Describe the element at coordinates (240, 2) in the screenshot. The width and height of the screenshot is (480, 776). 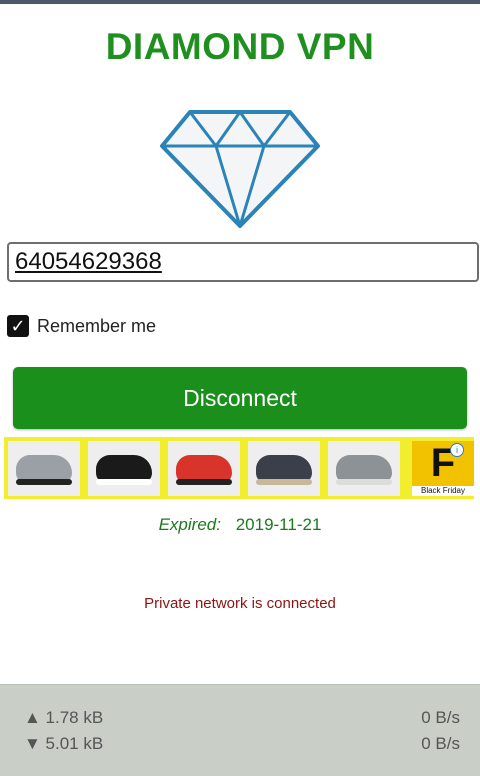
I see `status-bar-strip` at that location.